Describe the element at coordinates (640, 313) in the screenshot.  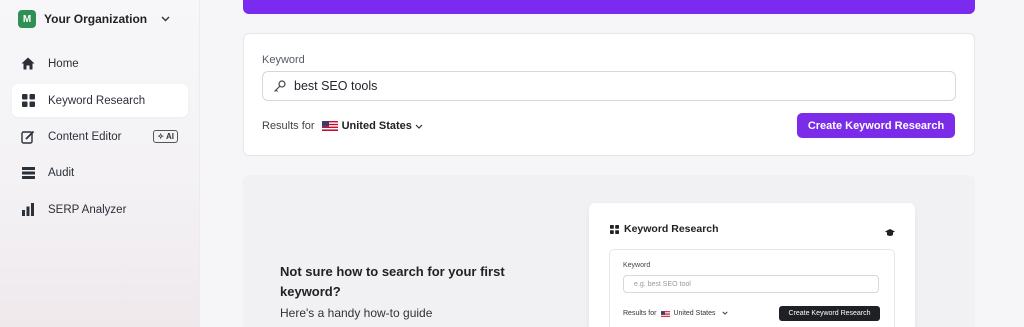
I see `preview-results-for-label: Results for` at that location.